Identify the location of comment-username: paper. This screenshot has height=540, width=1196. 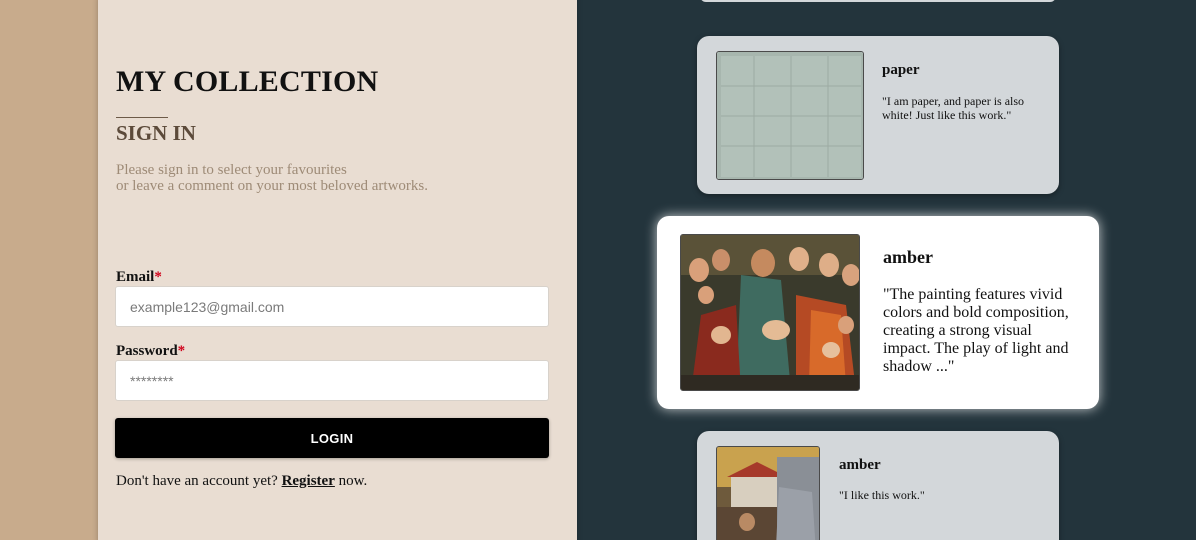
(901, 70).